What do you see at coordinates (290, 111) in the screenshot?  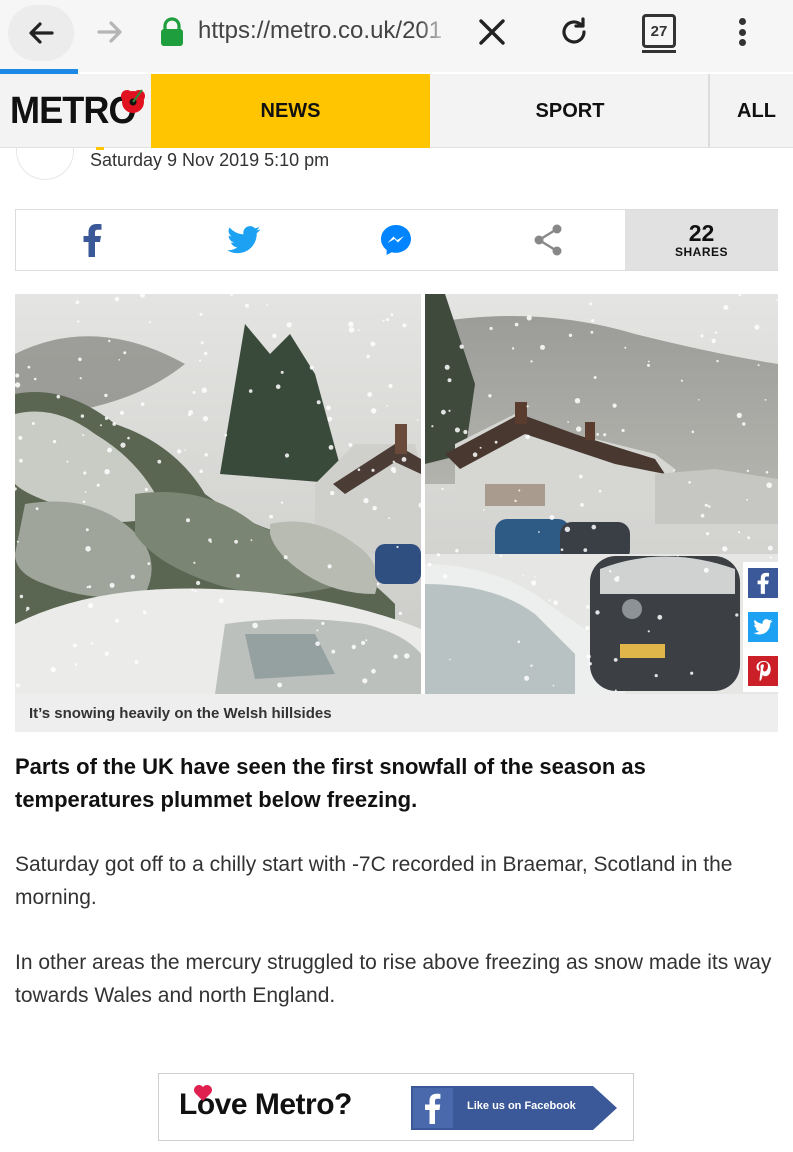 I see `nav-tab-news: NEWS` at bounding box center [290, 111].